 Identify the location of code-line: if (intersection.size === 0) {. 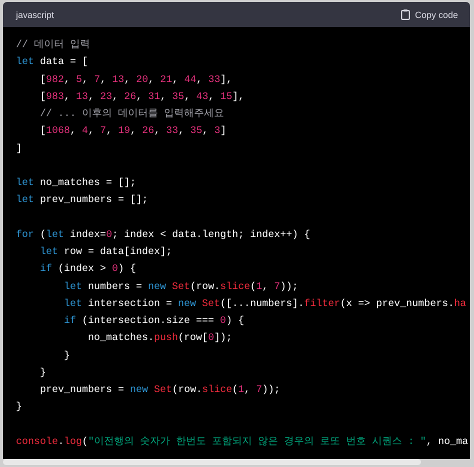
(153, 321).